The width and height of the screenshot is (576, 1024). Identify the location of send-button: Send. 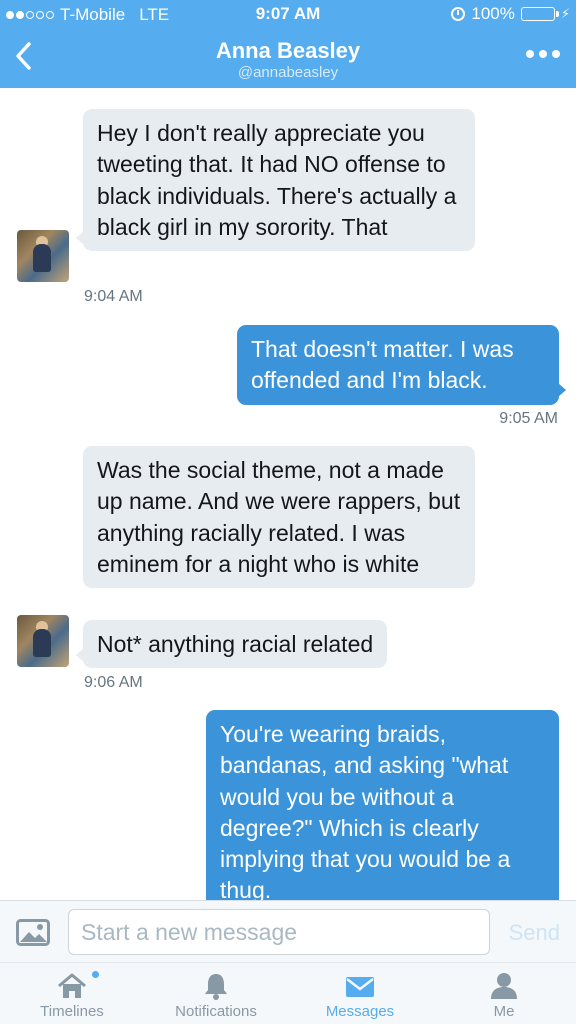
(534, 933).